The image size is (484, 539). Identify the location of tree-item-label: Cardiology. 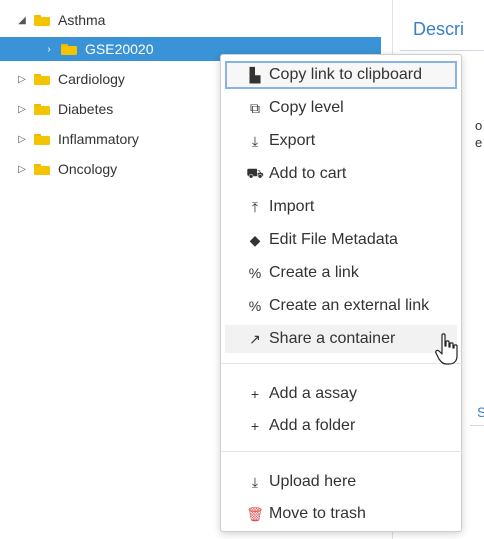
(91, 79).